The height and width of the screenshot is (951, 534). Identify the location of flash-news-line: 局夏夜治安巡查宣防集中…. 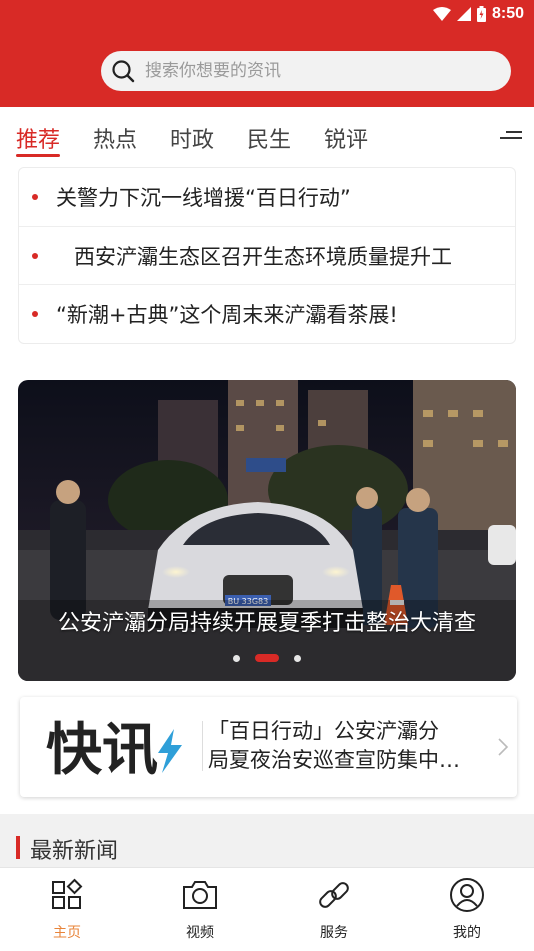
(334, 760).